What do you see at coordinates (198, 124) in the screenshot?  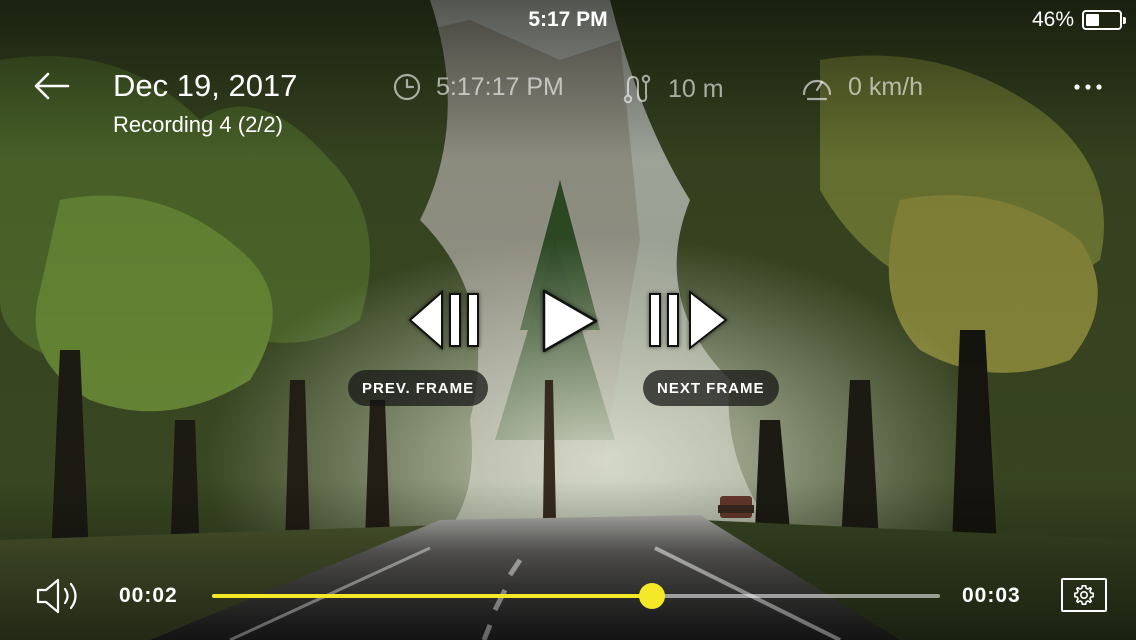 I see `recording-name: Recording 4 (2/2)` at bounding box center [198, 124].